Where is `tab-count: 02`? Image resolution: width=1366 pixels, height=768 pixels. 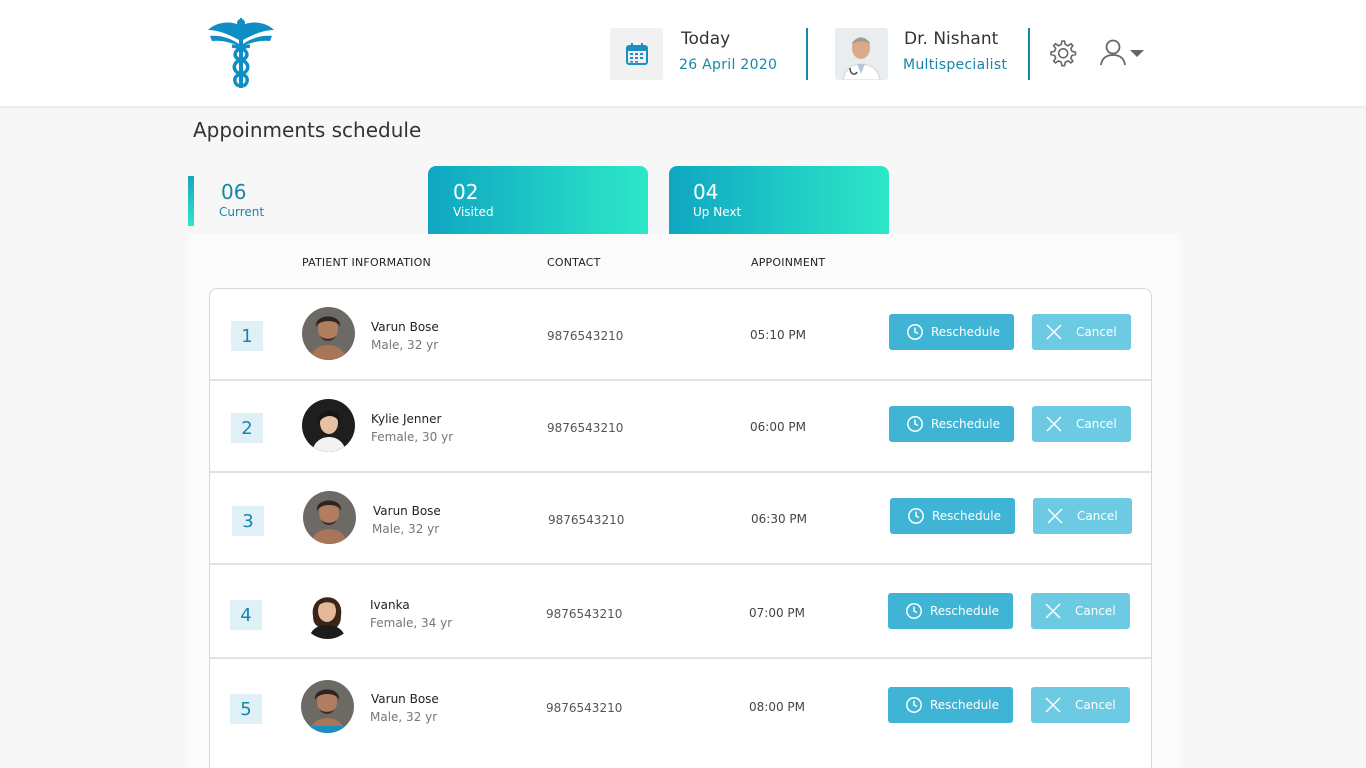 tab-count: 02 is located at coordinates (466, 192).